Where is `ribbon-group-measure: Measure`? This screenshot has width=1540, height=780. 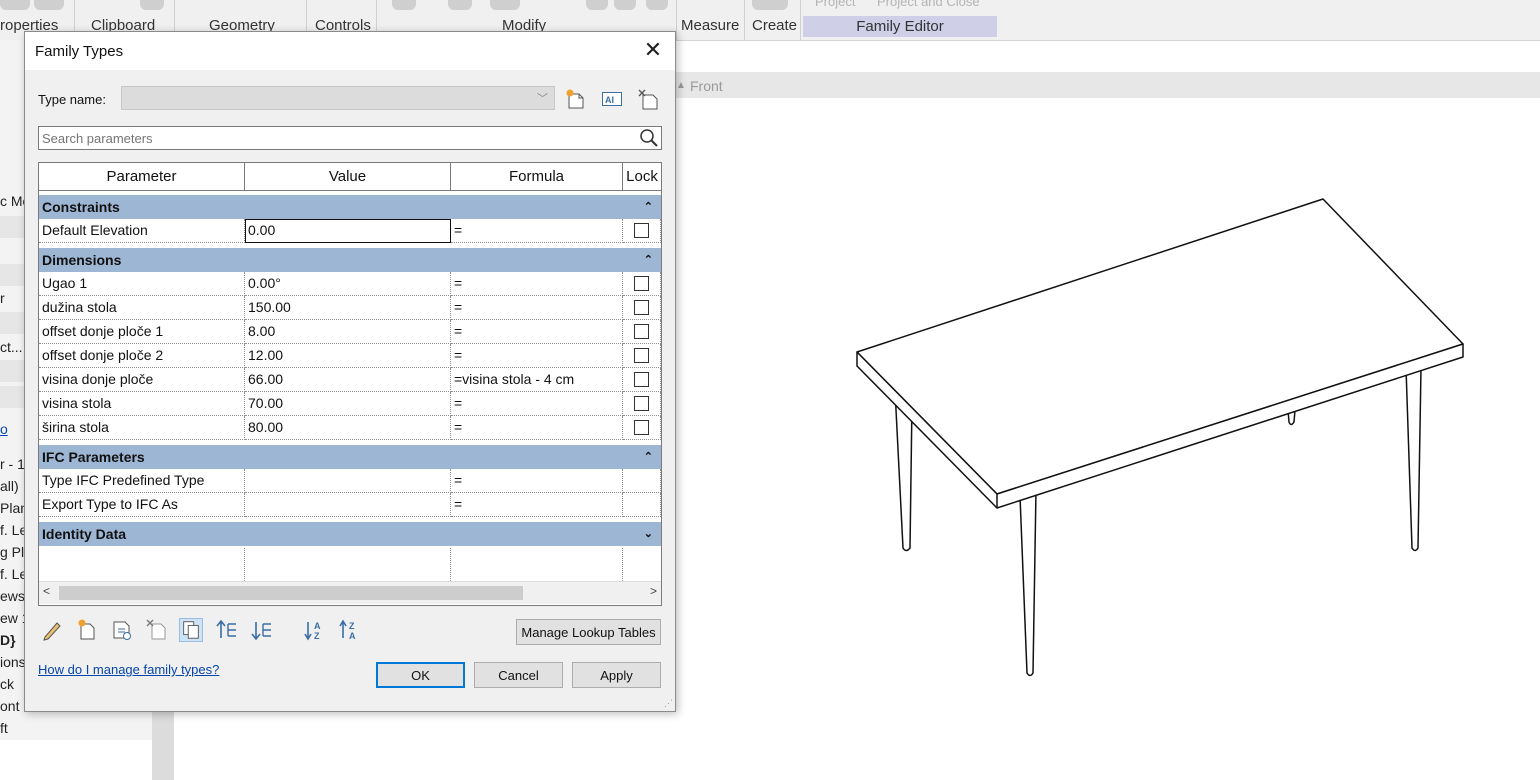
ribbon-group-measure: Measure is located at coordinates (710, 25).